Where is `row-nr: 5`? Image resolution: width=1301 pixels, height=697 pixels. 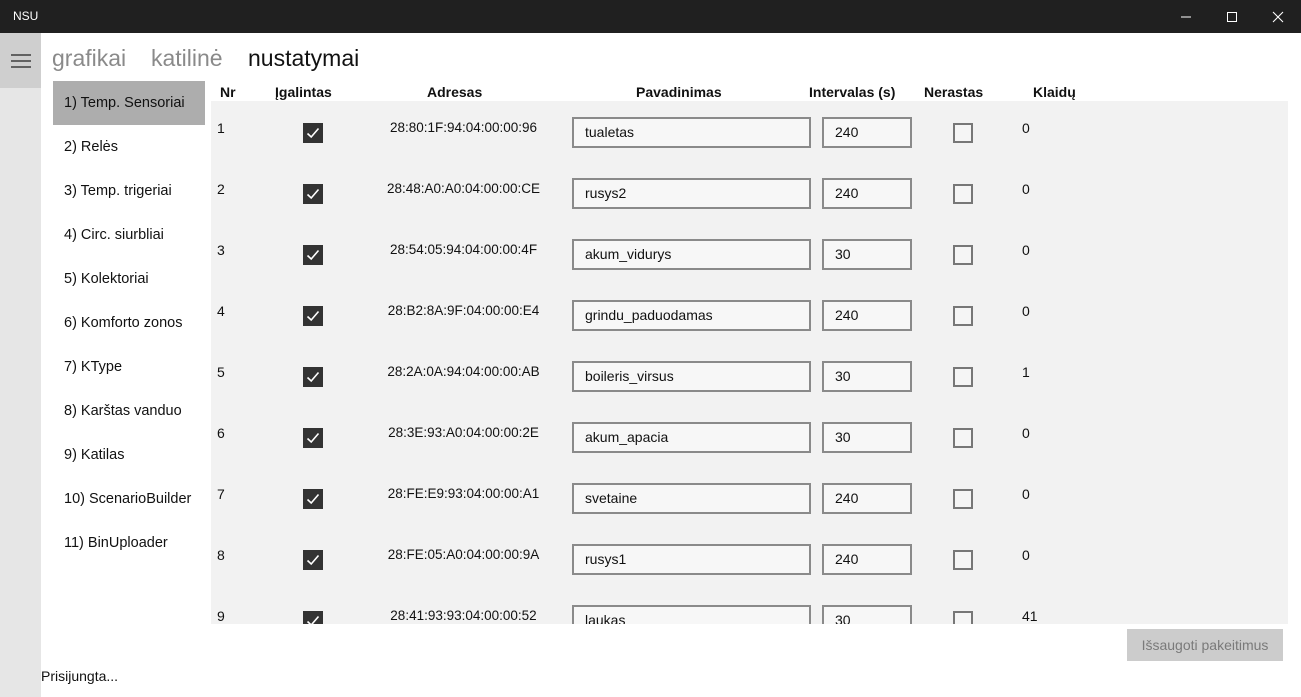
row-nr: 5 is located at coordinates (221, 372).